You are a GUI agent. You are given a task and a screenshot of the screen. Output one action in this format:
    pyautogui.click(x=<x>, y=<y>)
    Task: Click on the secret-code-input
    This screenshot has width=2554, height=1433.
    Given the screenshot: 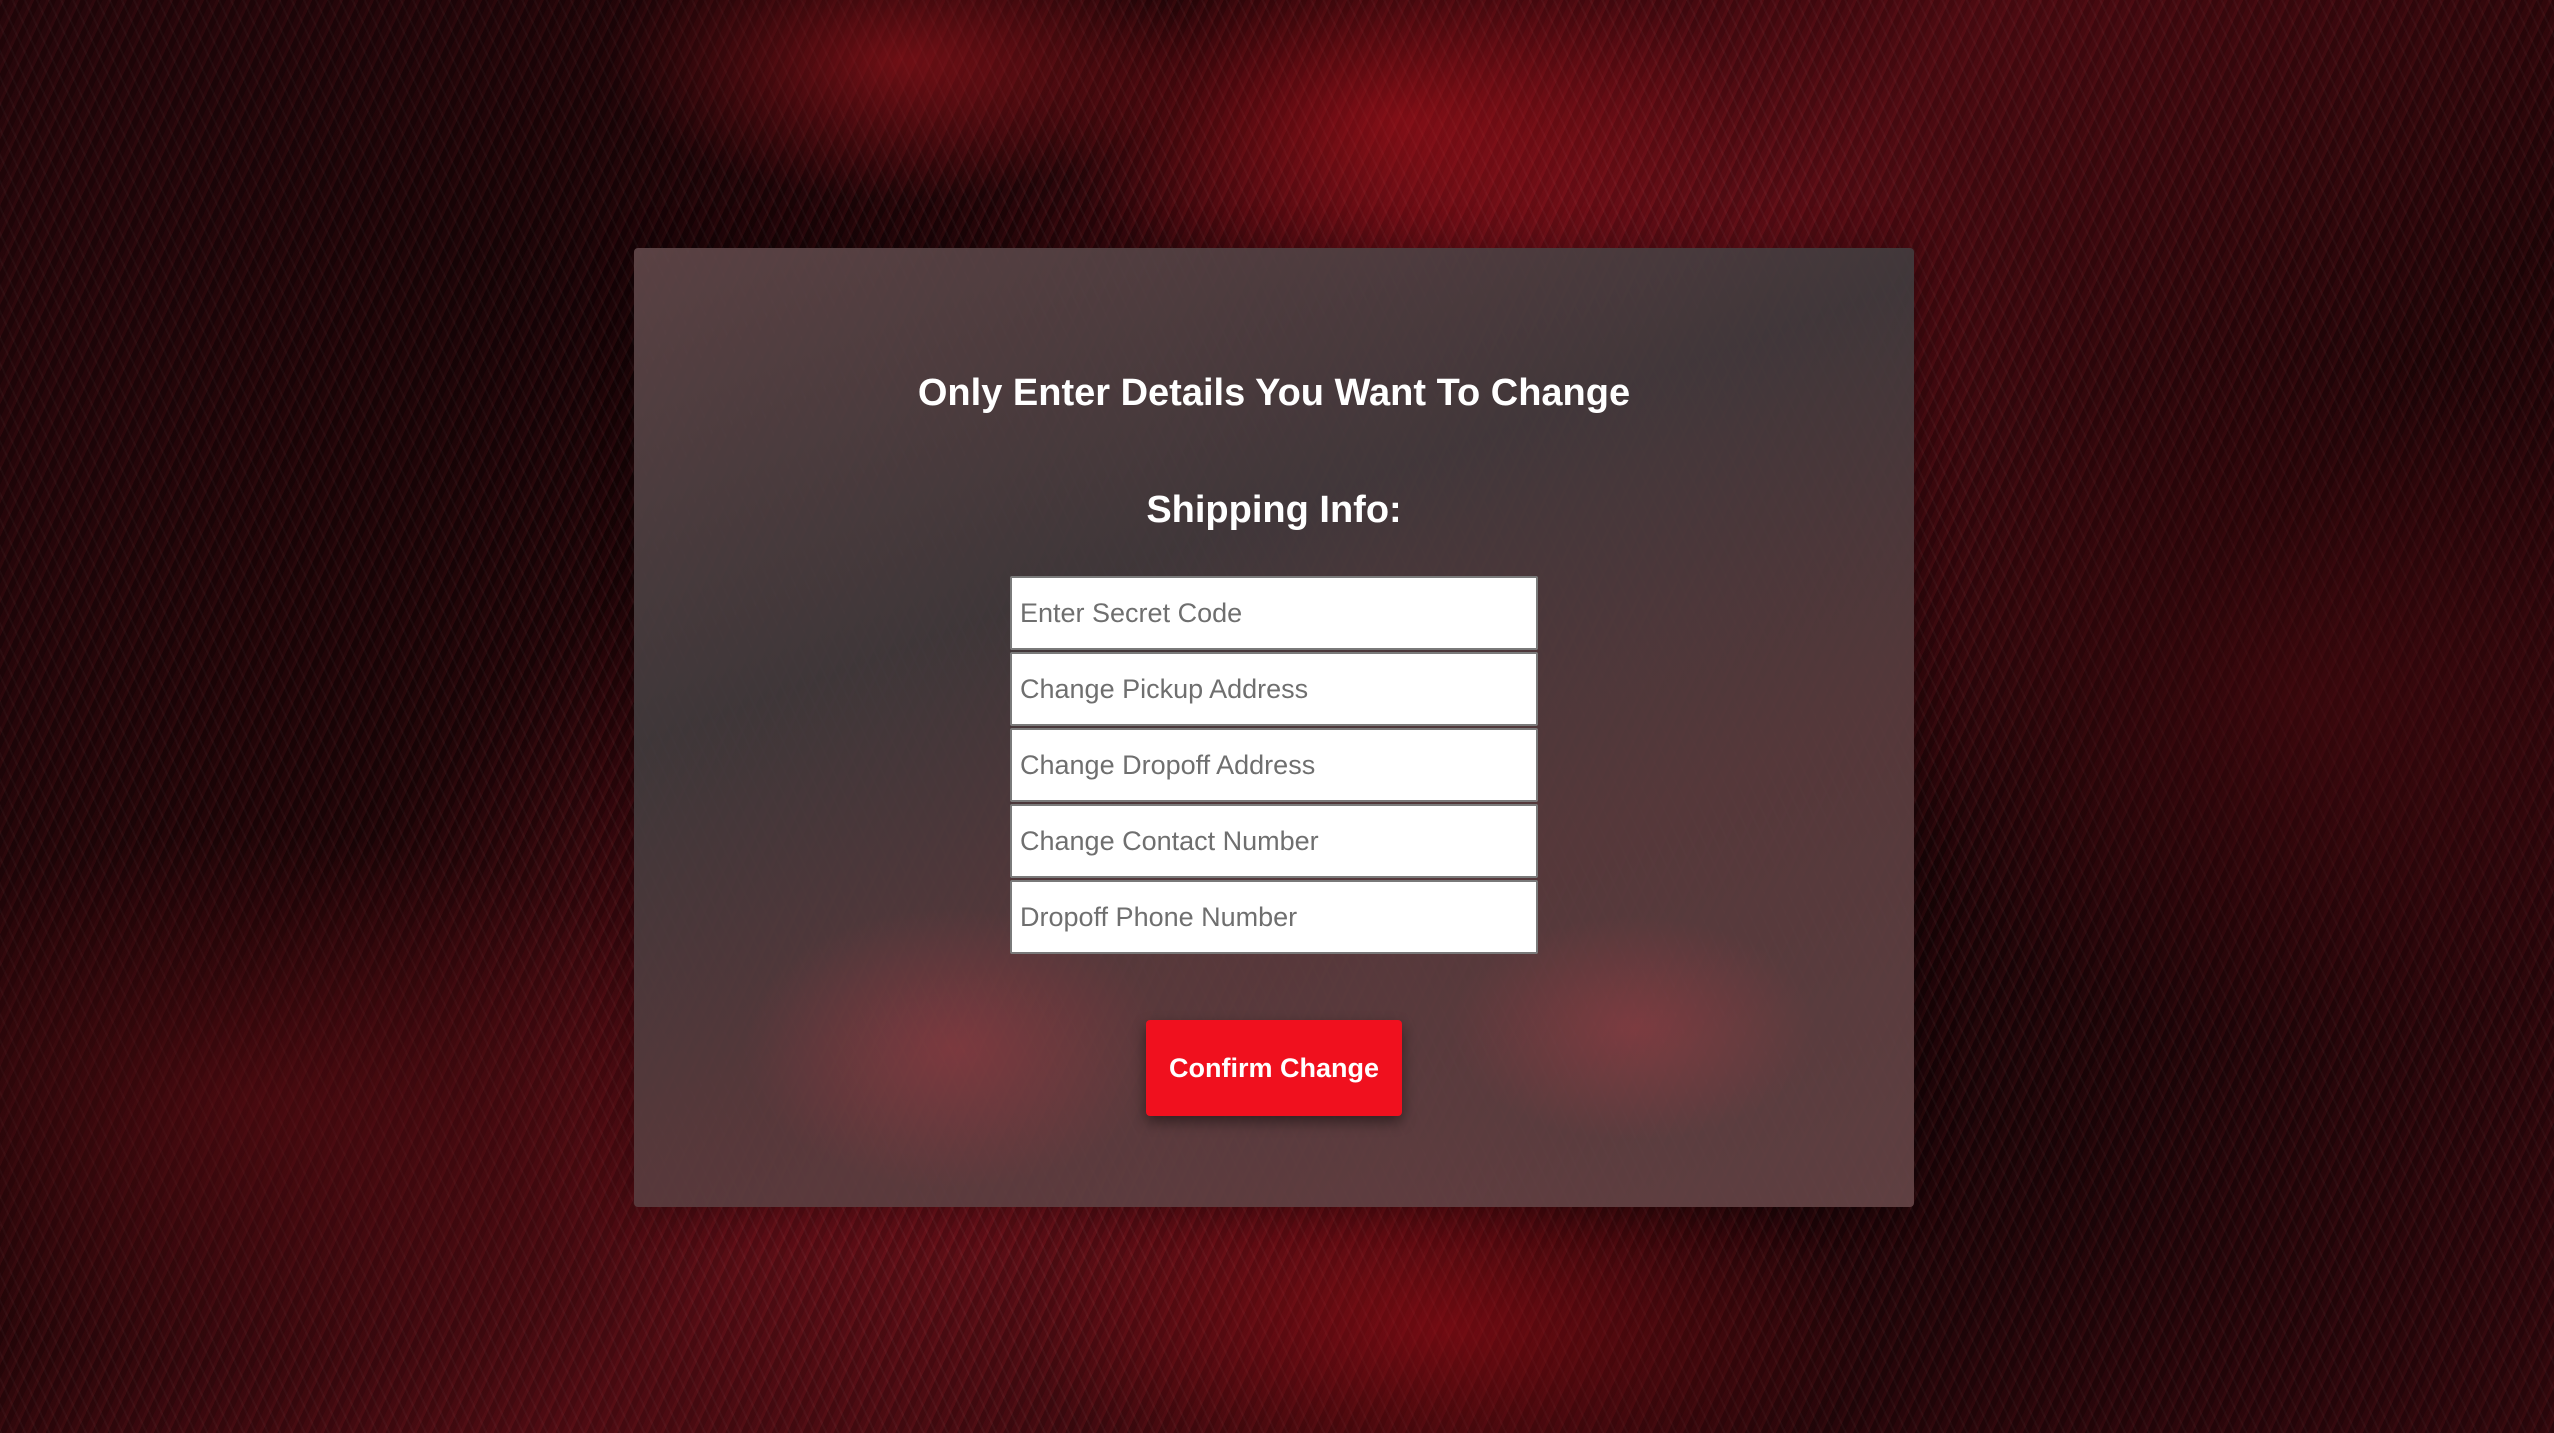 What is the action you would take?
    pyautogui.click(x=1274, y=613)
    